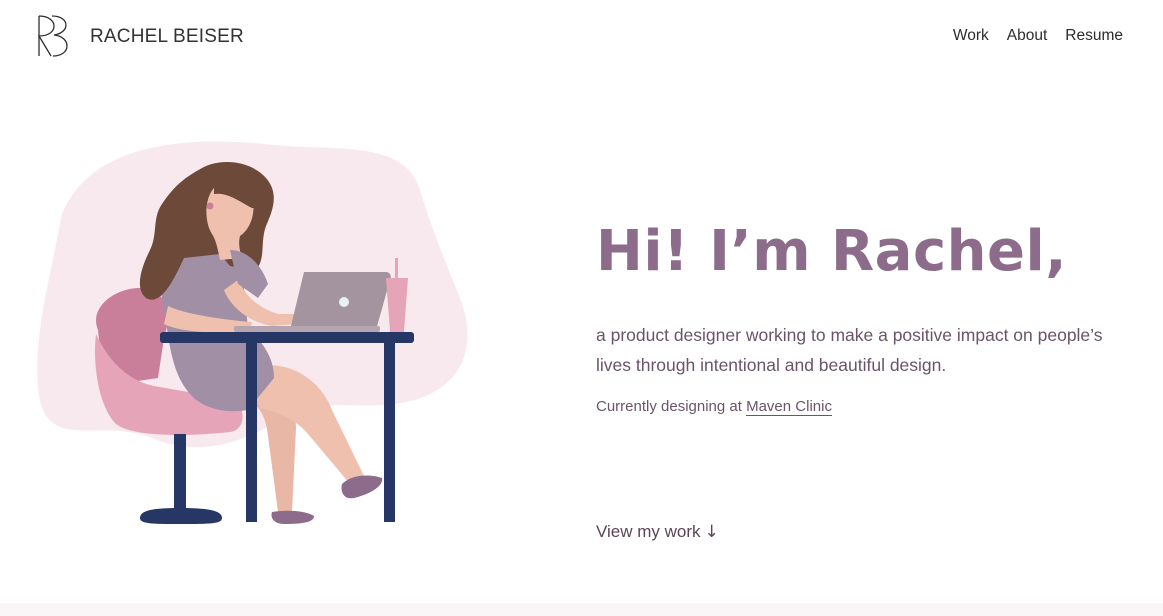  I want to click on arrow-down-icon: ↓, so click(711, 532).